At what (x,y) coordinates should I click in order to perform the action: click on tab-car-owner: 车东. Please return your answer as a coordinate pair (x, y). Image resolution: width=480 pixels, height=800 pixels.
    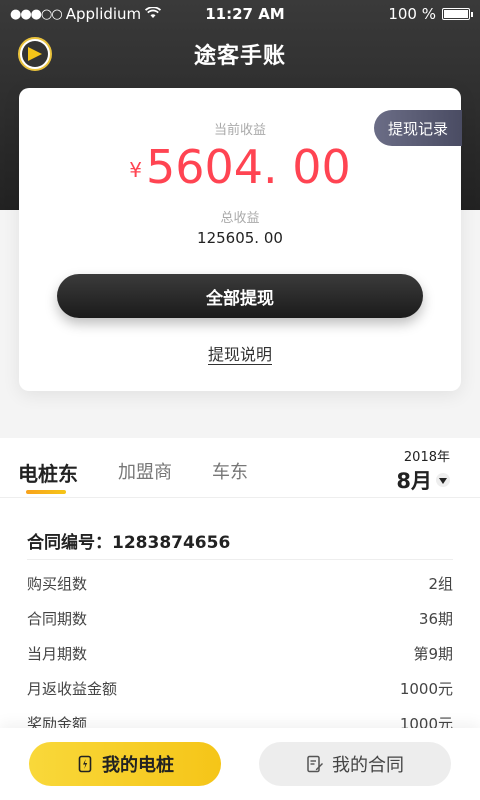
    Looking at the image, I should click on (230, 471).